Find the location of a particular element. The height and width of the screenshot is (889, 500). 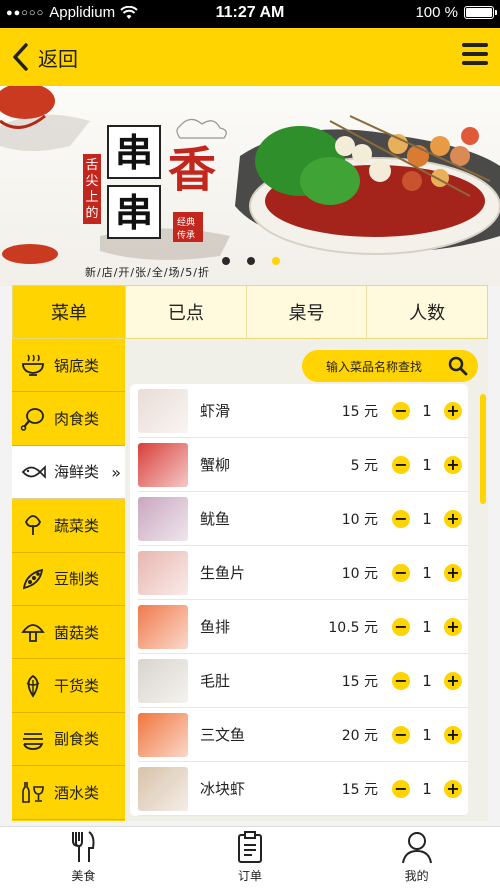

dried-goods-icon is located at coordinates (33, 686).